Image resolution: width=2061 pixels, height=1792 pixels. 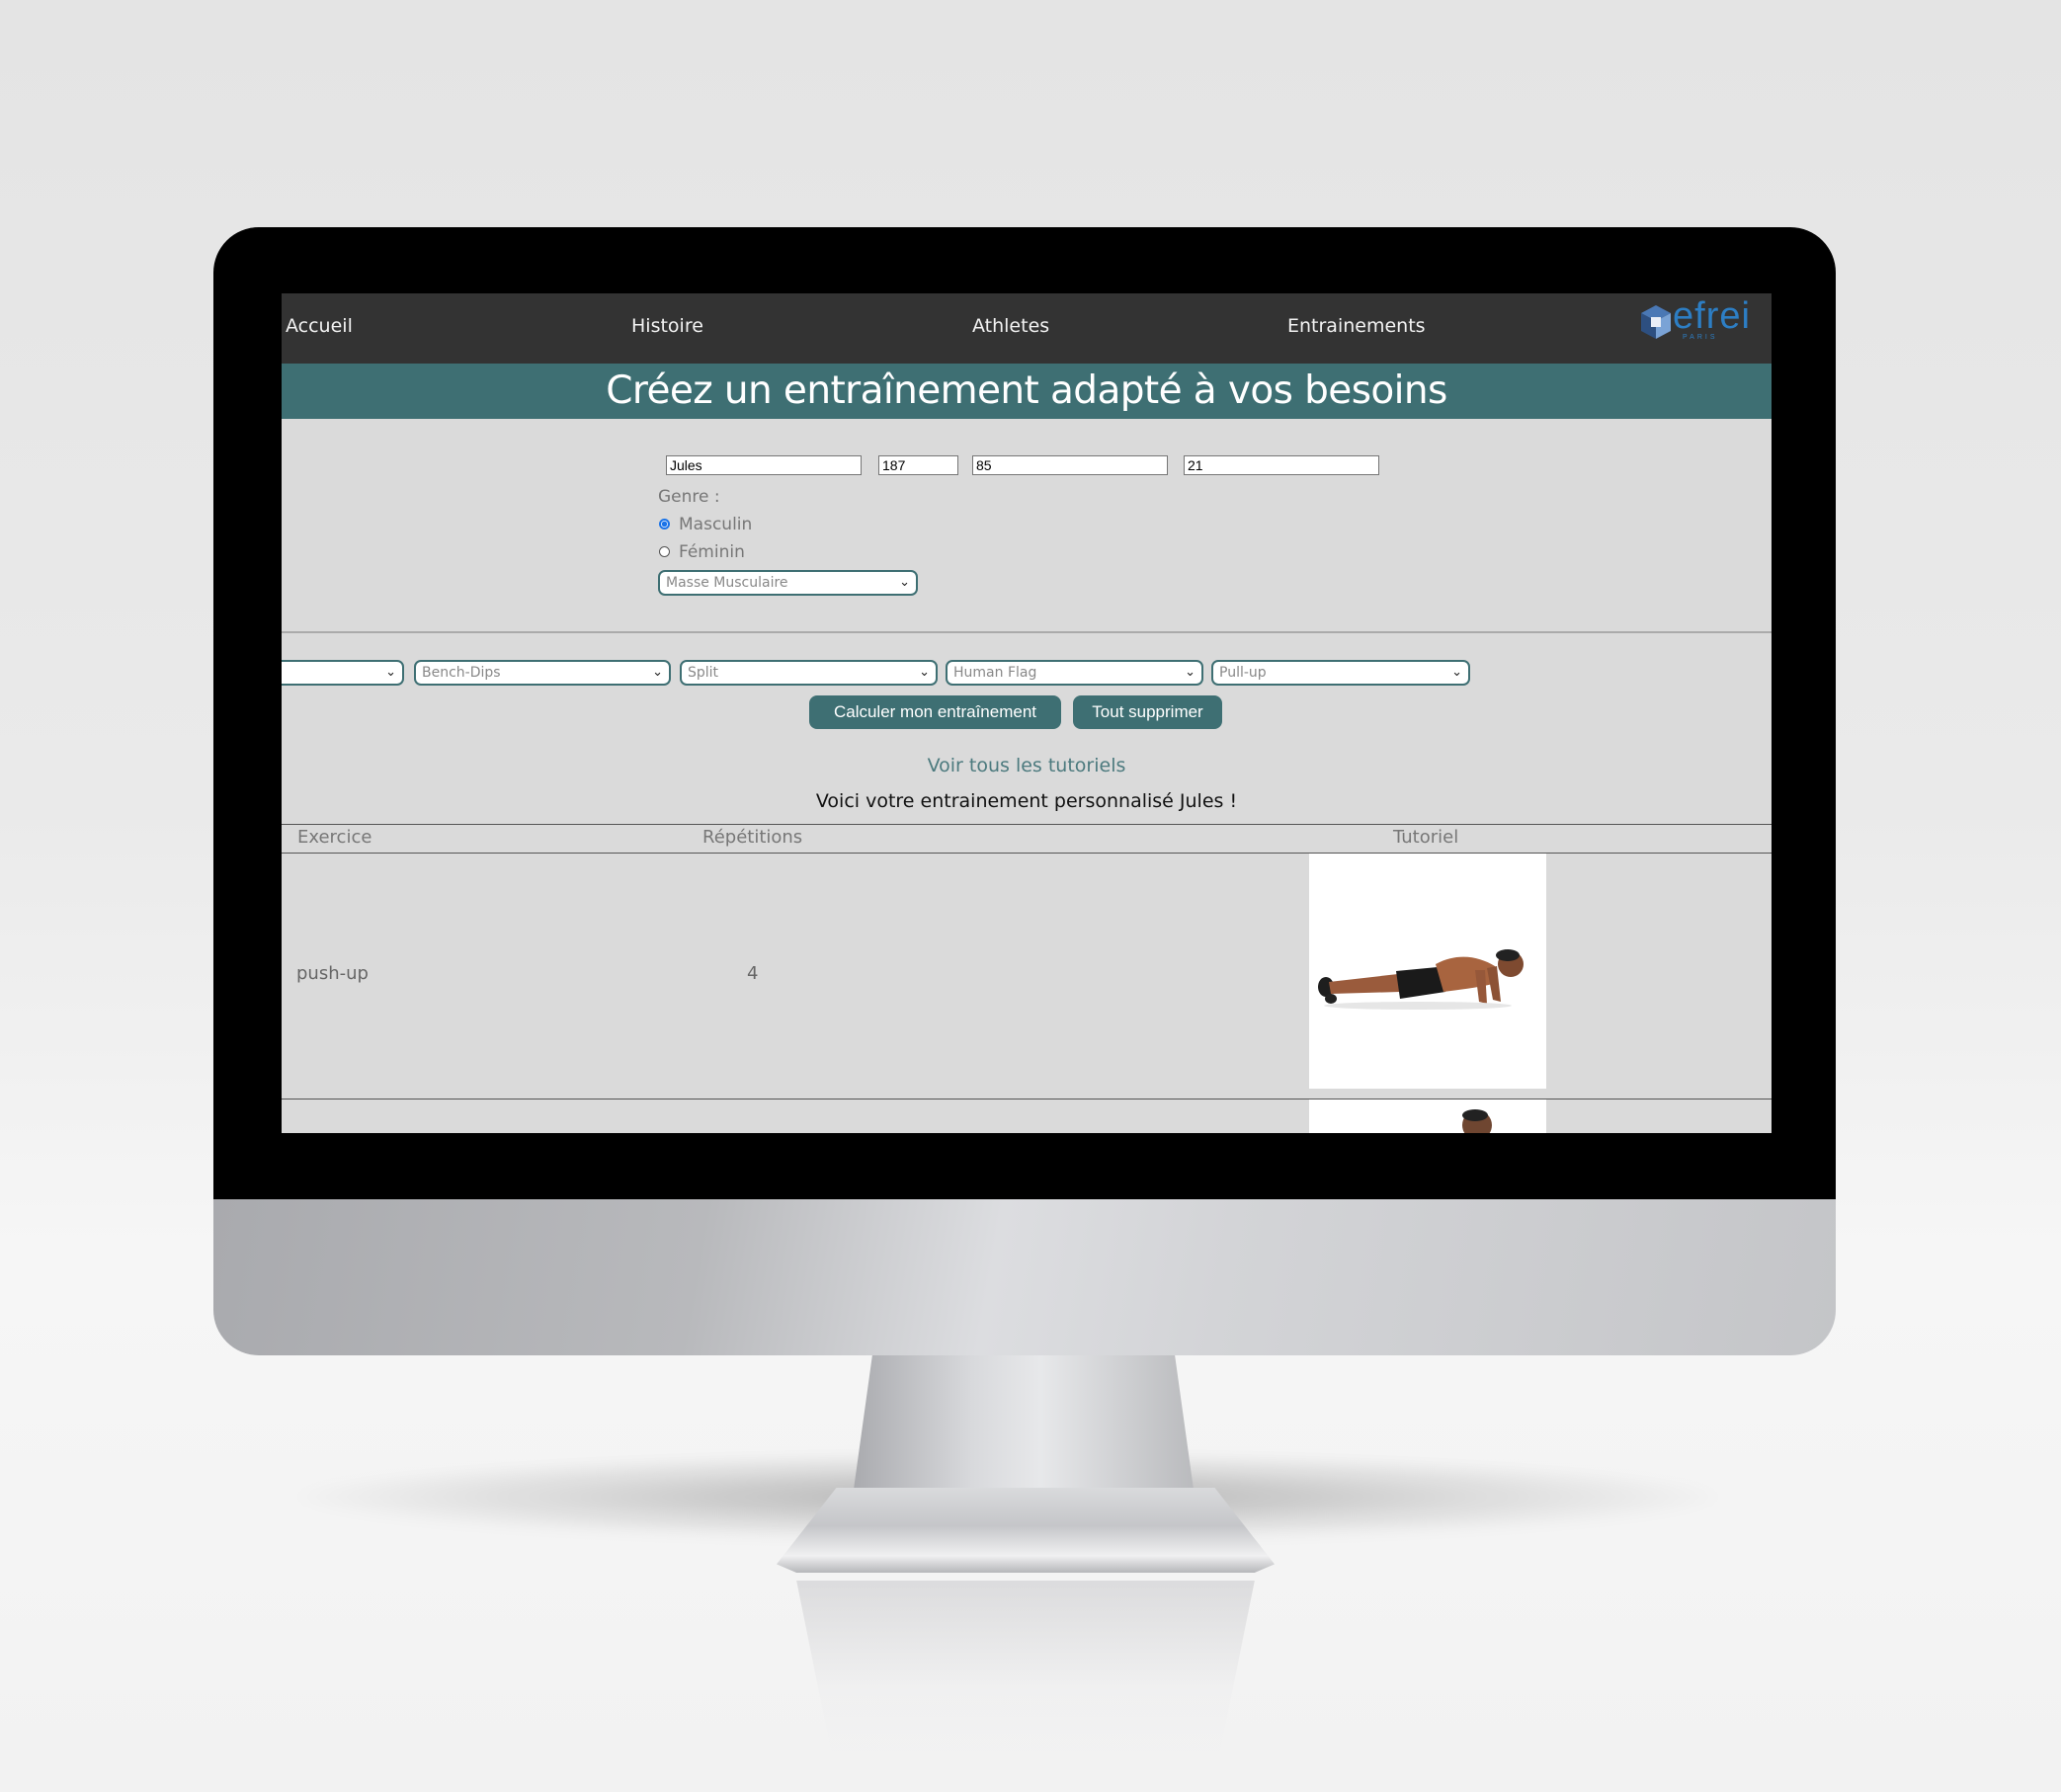 What do you see at coordinates (809, 673) in the screenshot?
I see `exercise-select-3: Split ⌄` at bounding box center [809, 673].